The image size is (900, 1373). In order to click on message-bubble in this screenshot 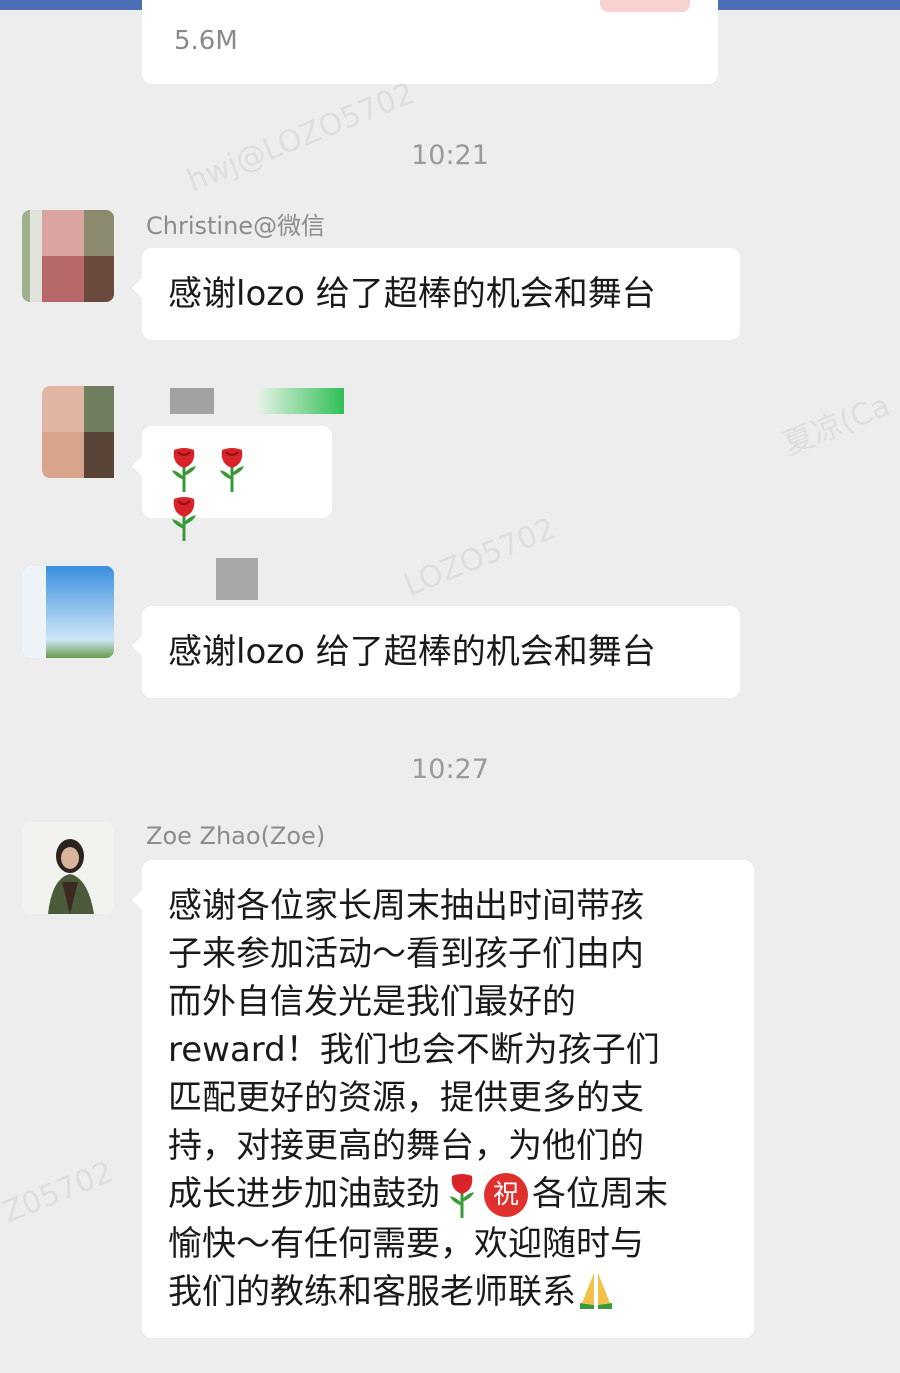, I will do `click(232, 483)`.